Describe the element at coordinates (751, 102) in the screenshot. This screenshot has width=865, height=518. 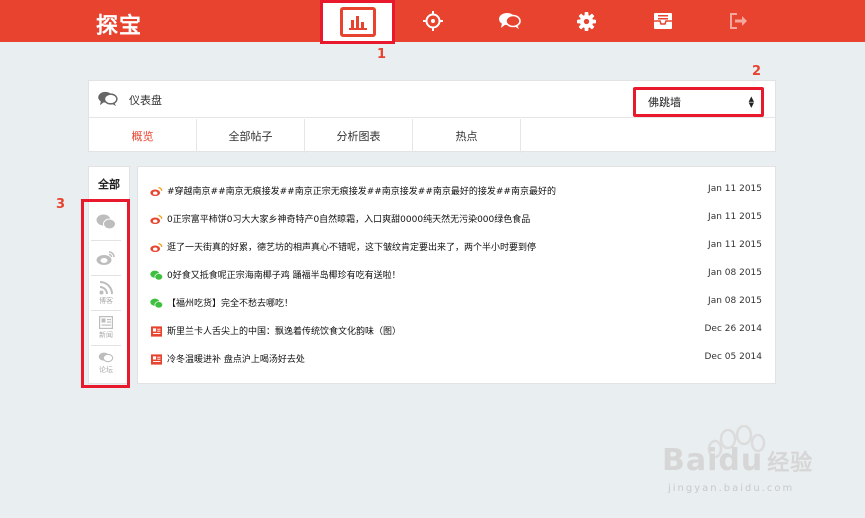
I see `select-arrows-icon: ▲ ▼` at that location.